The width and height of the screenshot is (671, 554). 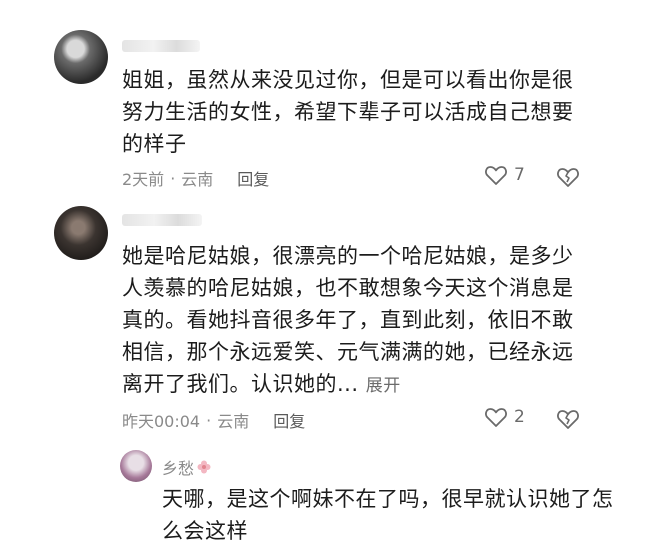 What do you see at coordinates (383, 386) in the screenshot?
I see `expand-link: 展开` at bounding box center [383, 386].